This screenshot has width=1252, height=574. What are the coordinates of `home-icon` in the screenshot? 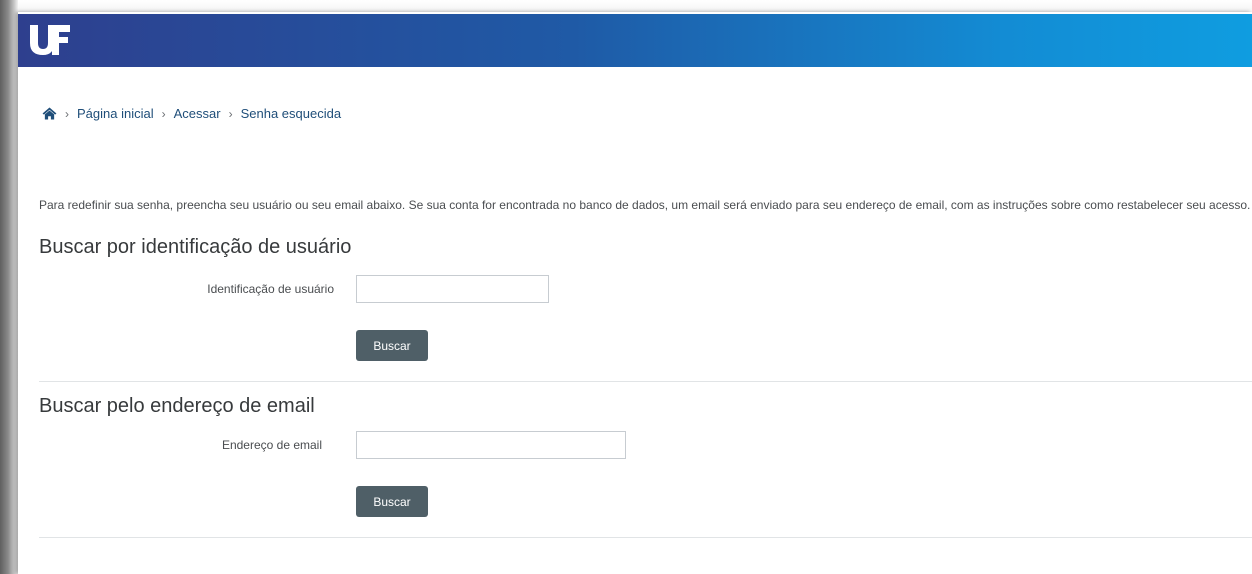 It's located at (49, 113).